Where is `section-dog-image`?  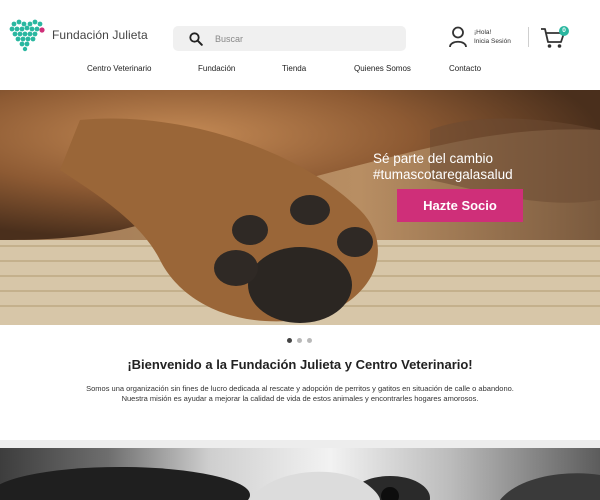
section-dog-image is located at coordinates (300, 470).